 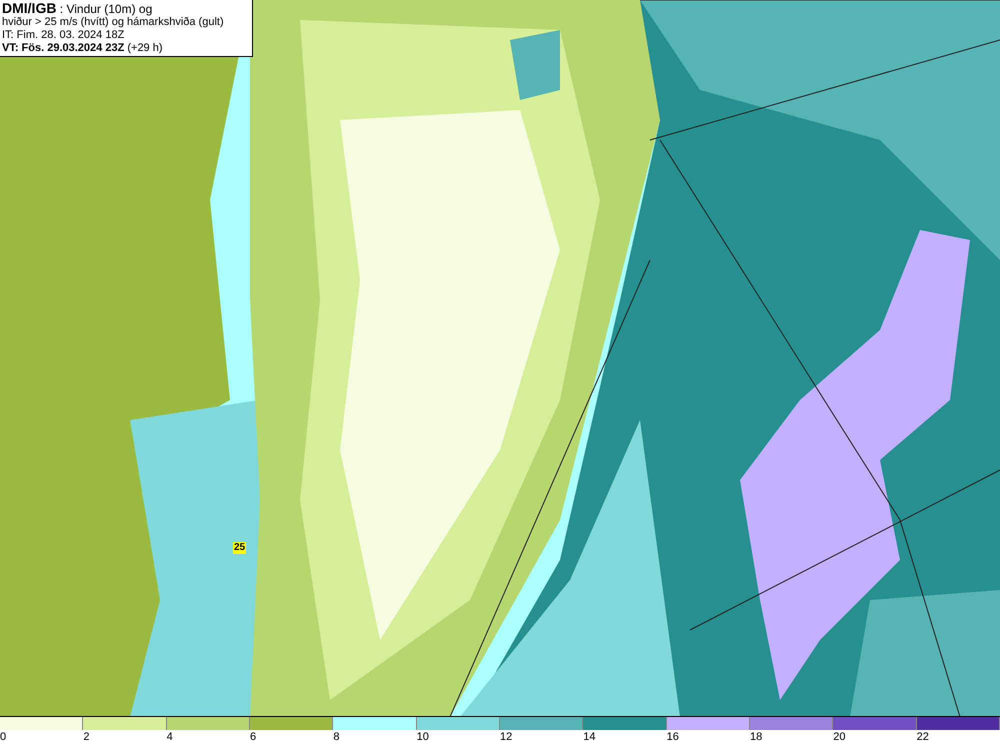 I want to click on scale-label: 18, so click(x=756, y=737).